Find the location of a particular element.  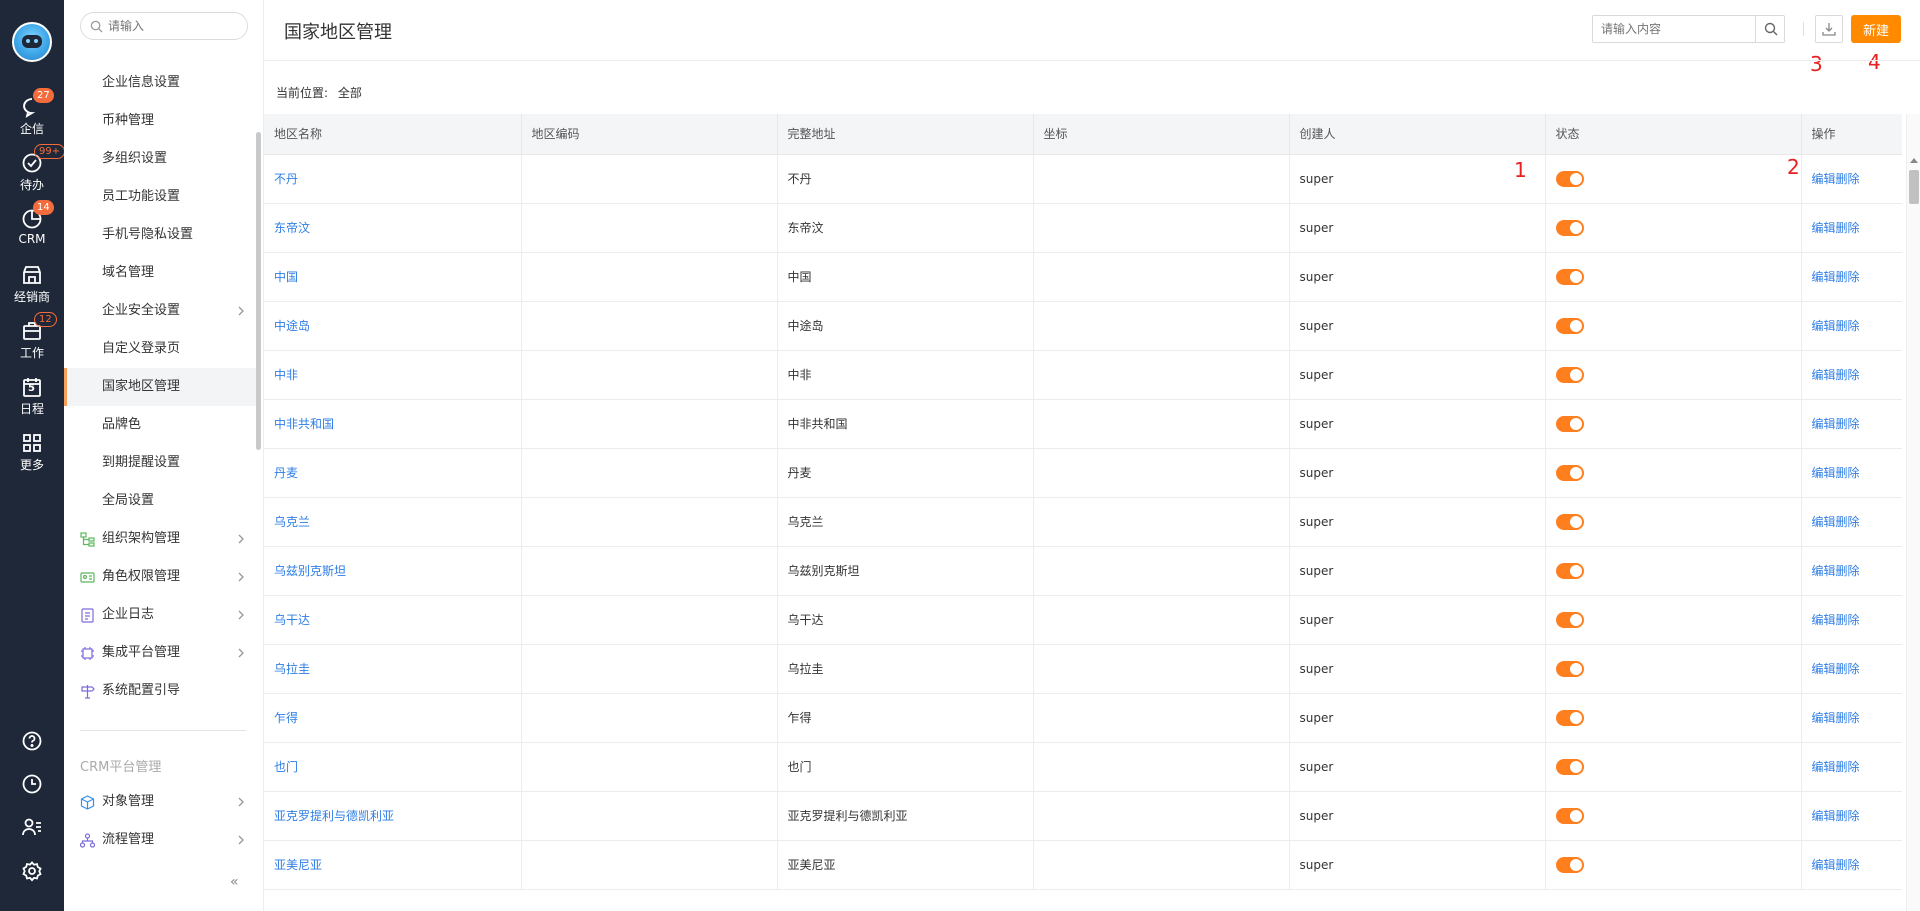

rail-item-todo: 99+ 待办 is located at coordinates (33, 172).